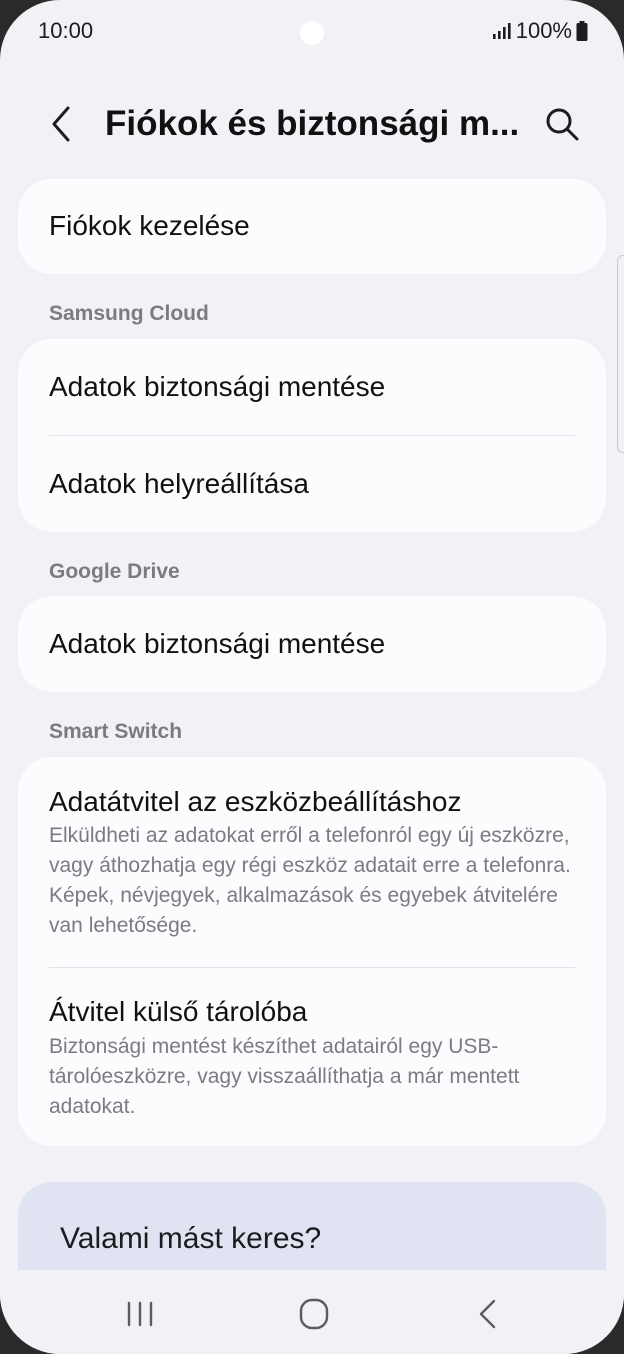 This screenshot has width=624, height=1354. I want to click on suggestion-title: Valami mást keres?, so click(191, 1238).